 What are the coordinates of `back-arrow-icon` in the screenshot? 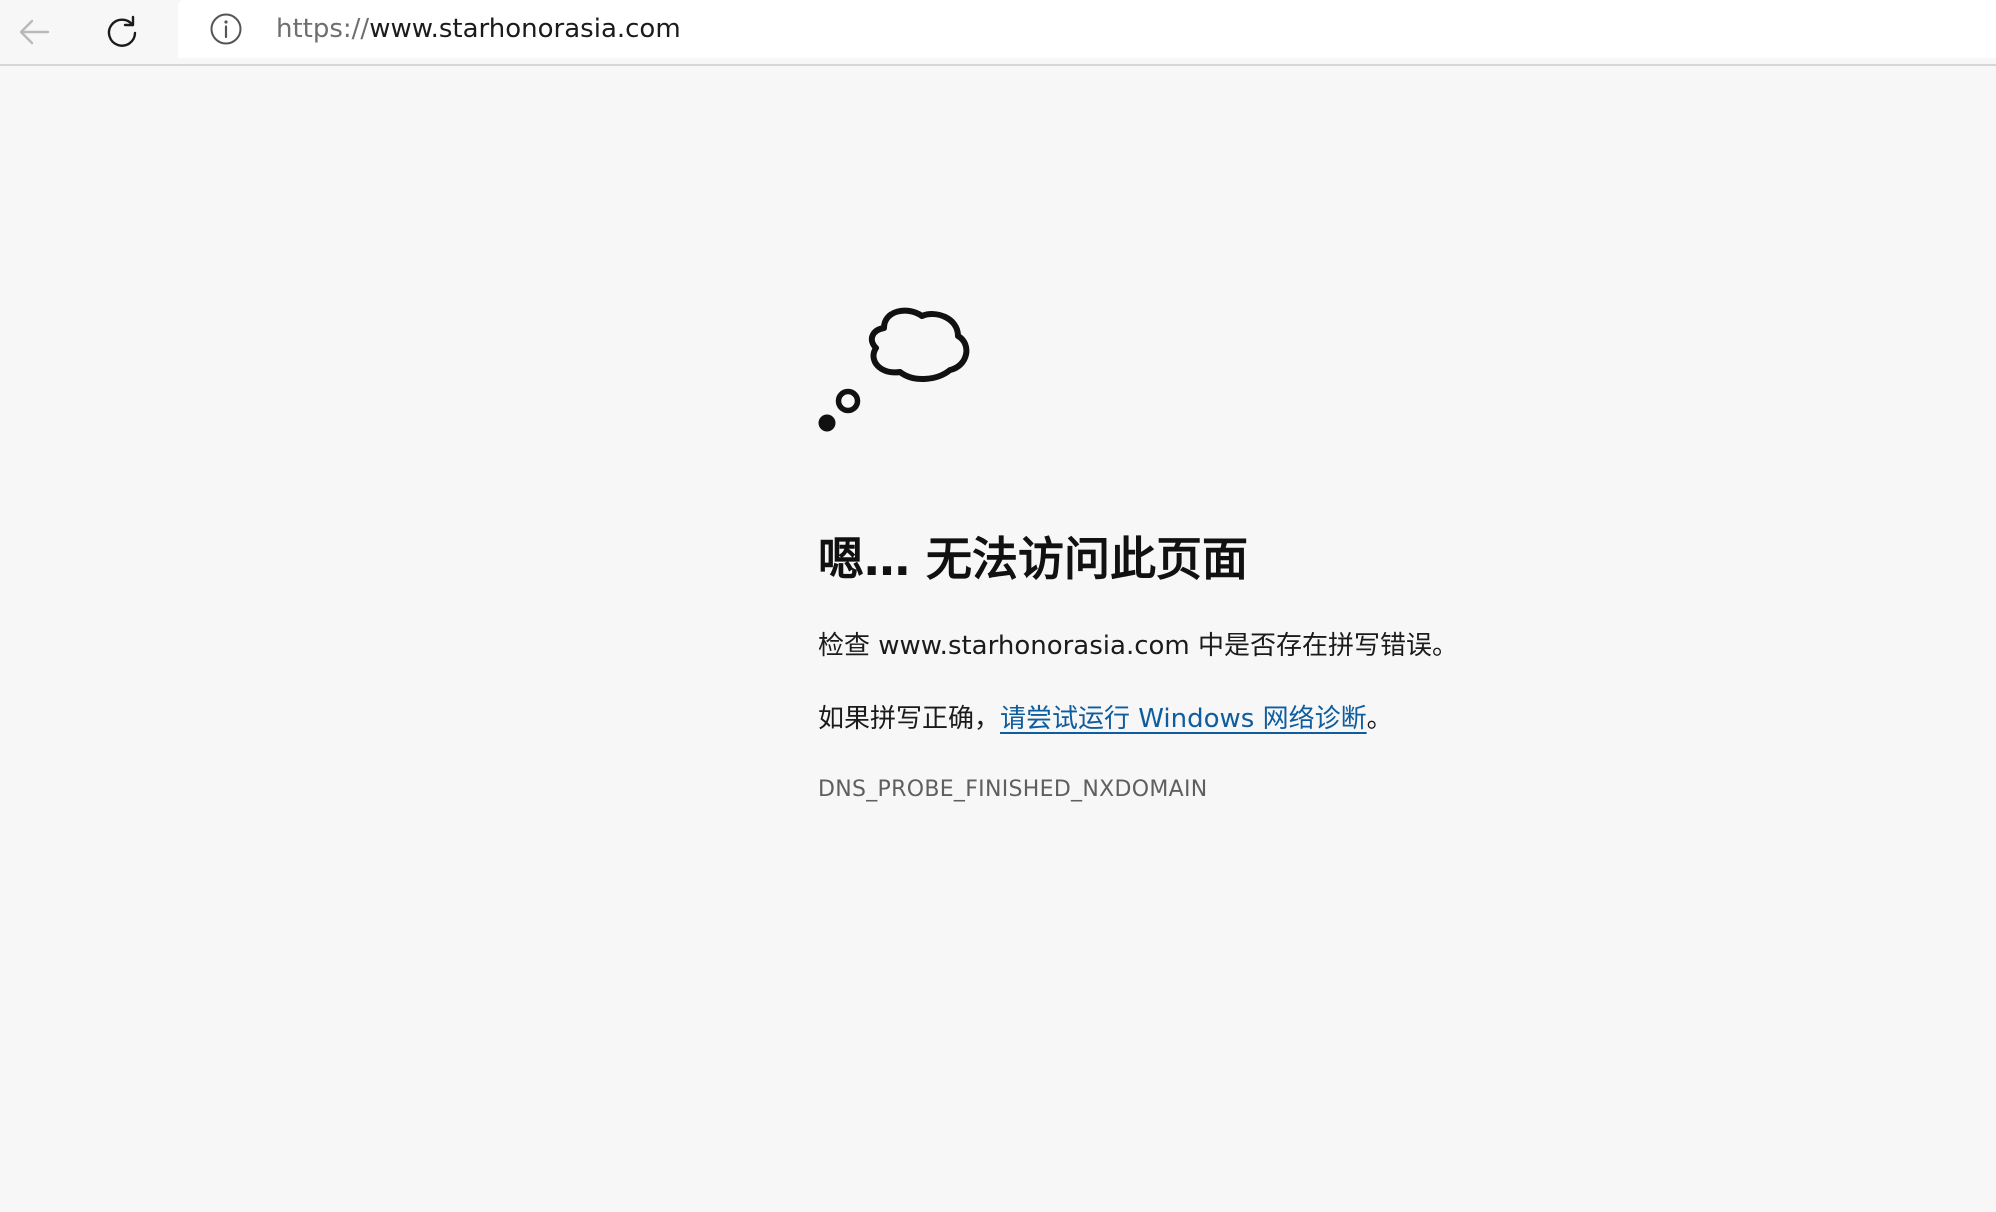 It's located at (34, 32).